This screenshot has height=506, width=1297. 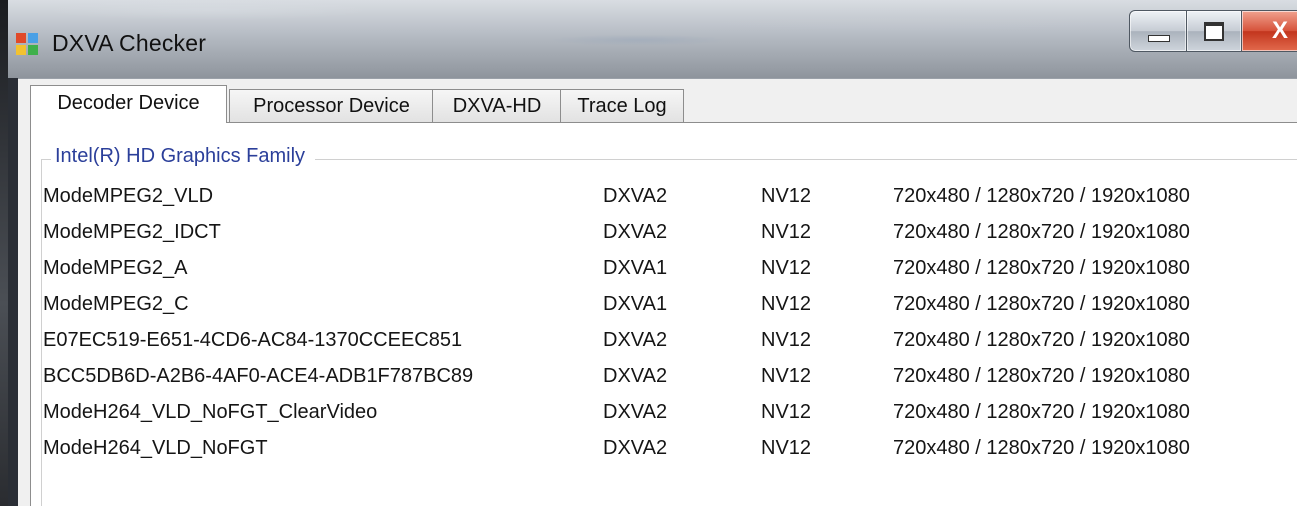 I want to click on device-group-title: Intel(R) HD Graphics Family, so click(x=183, y=156).